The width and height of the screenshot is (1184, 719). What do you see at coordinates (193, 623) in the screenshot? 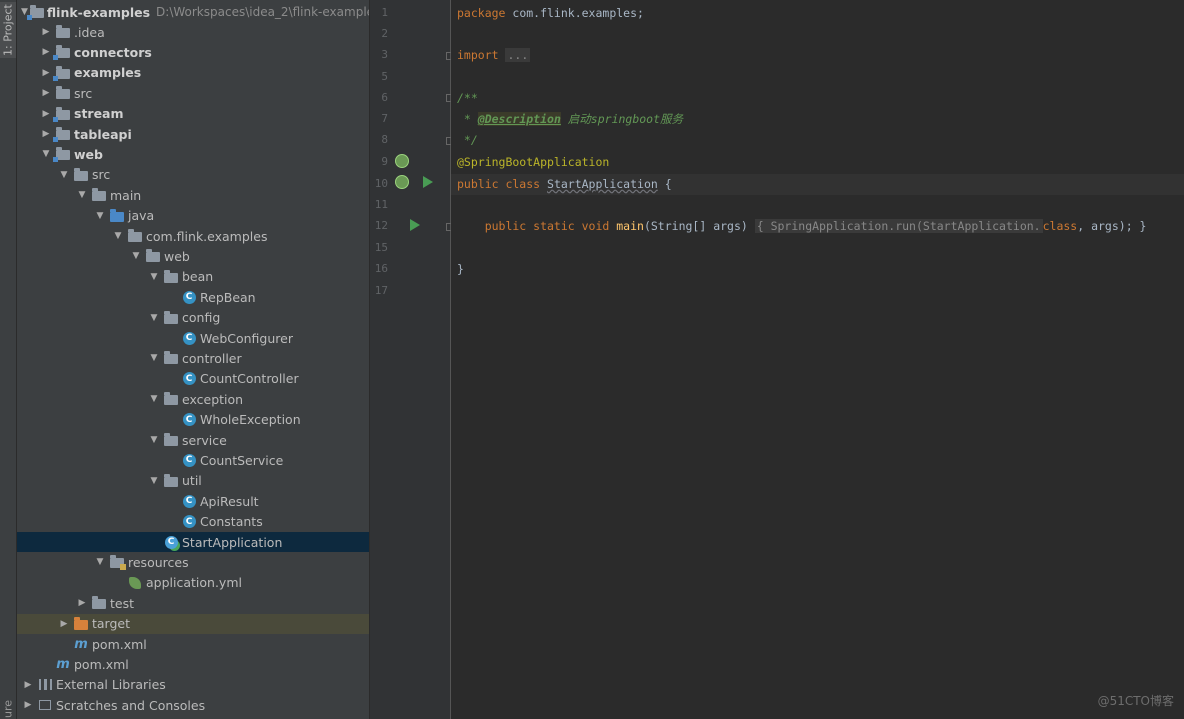
I see `tree-item: ▶ target` at bounding box center [193, 623].